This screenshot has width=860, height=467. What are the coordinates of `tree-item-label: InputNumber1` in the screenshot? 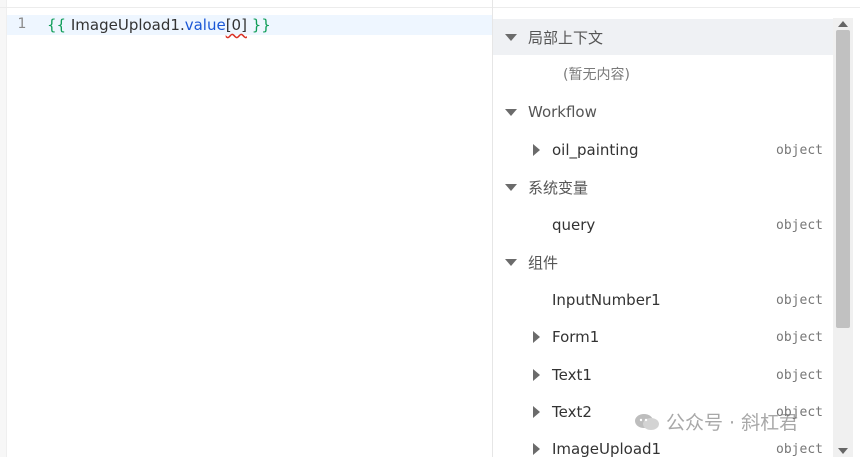 It's located at (606, 300).